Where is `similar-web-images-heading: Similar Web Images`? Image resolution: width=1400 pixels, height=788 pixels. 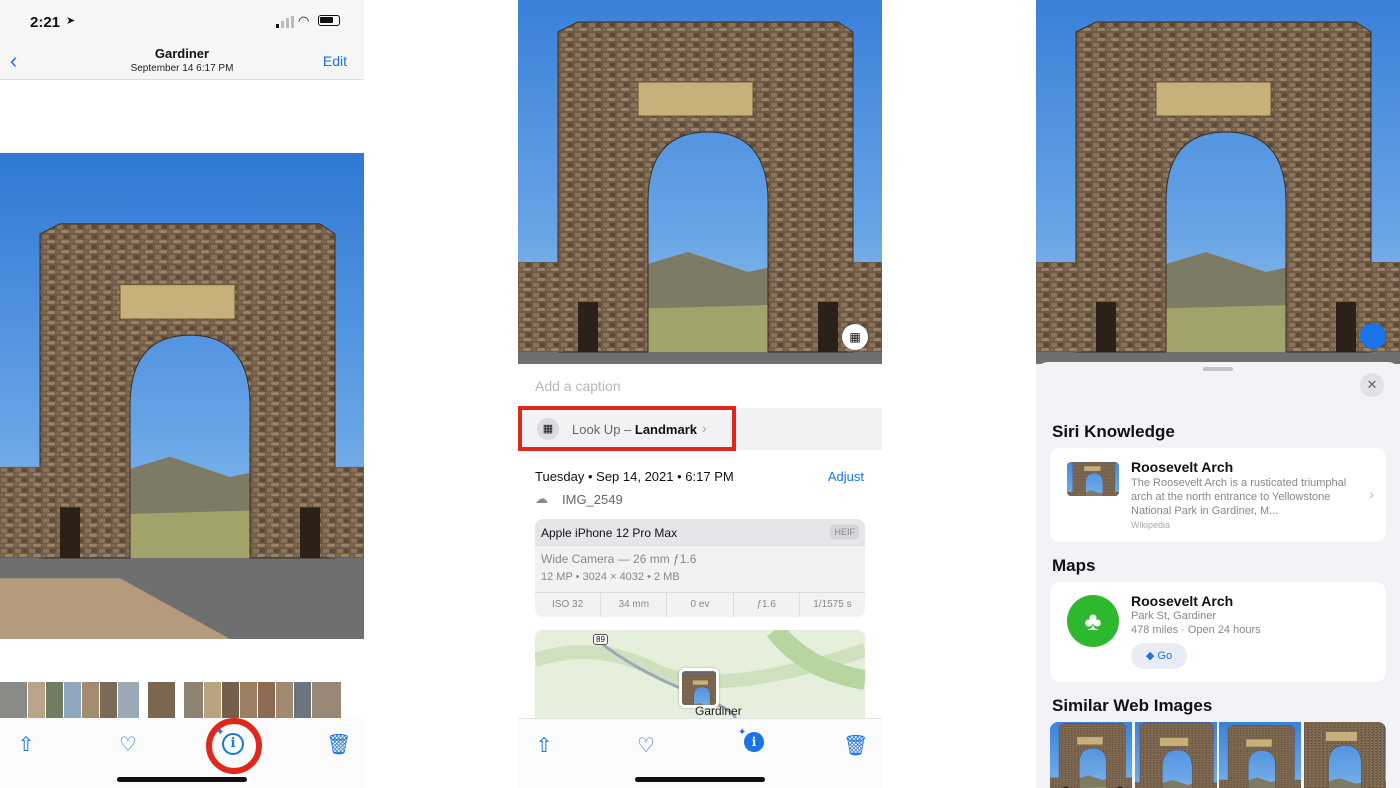 similar-web-images-heading: Similar Web Images is located at coordinates (1132, 705).